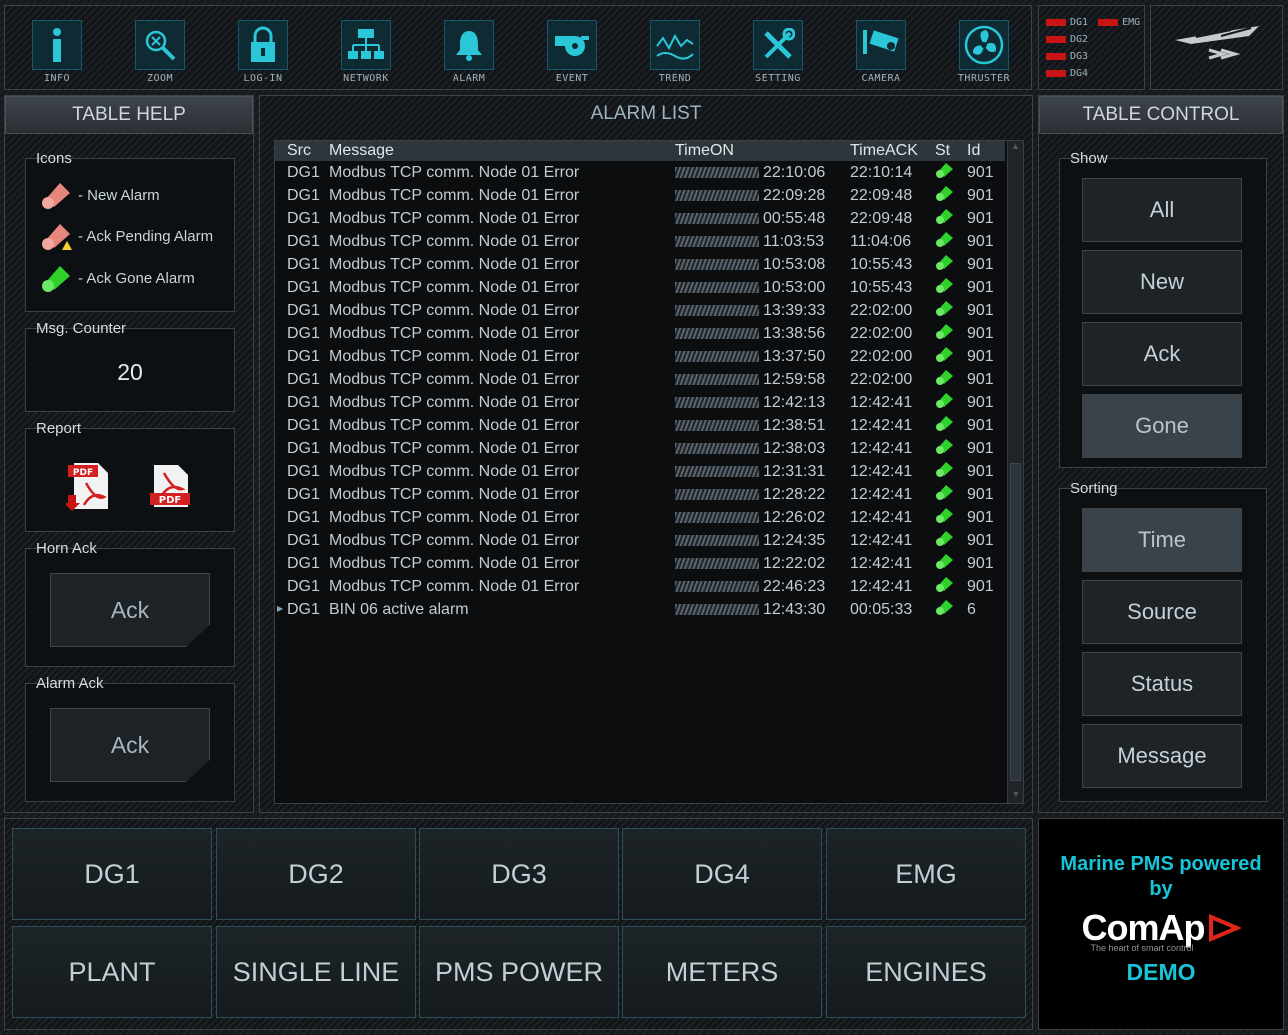  I want to click on nav-dg4: DG4, so click(722, 874).